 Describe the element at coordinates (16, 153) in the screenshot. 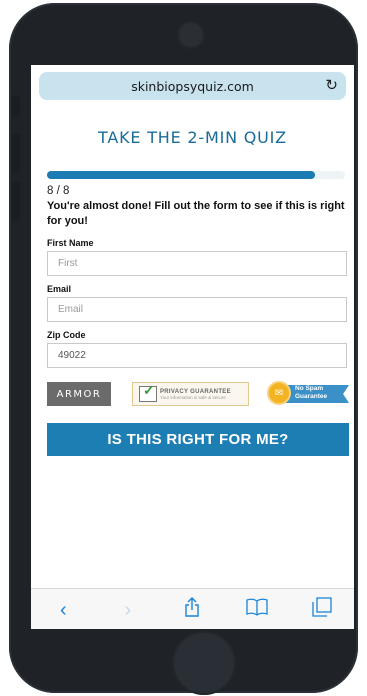

I see `volume-up-button` at that location.